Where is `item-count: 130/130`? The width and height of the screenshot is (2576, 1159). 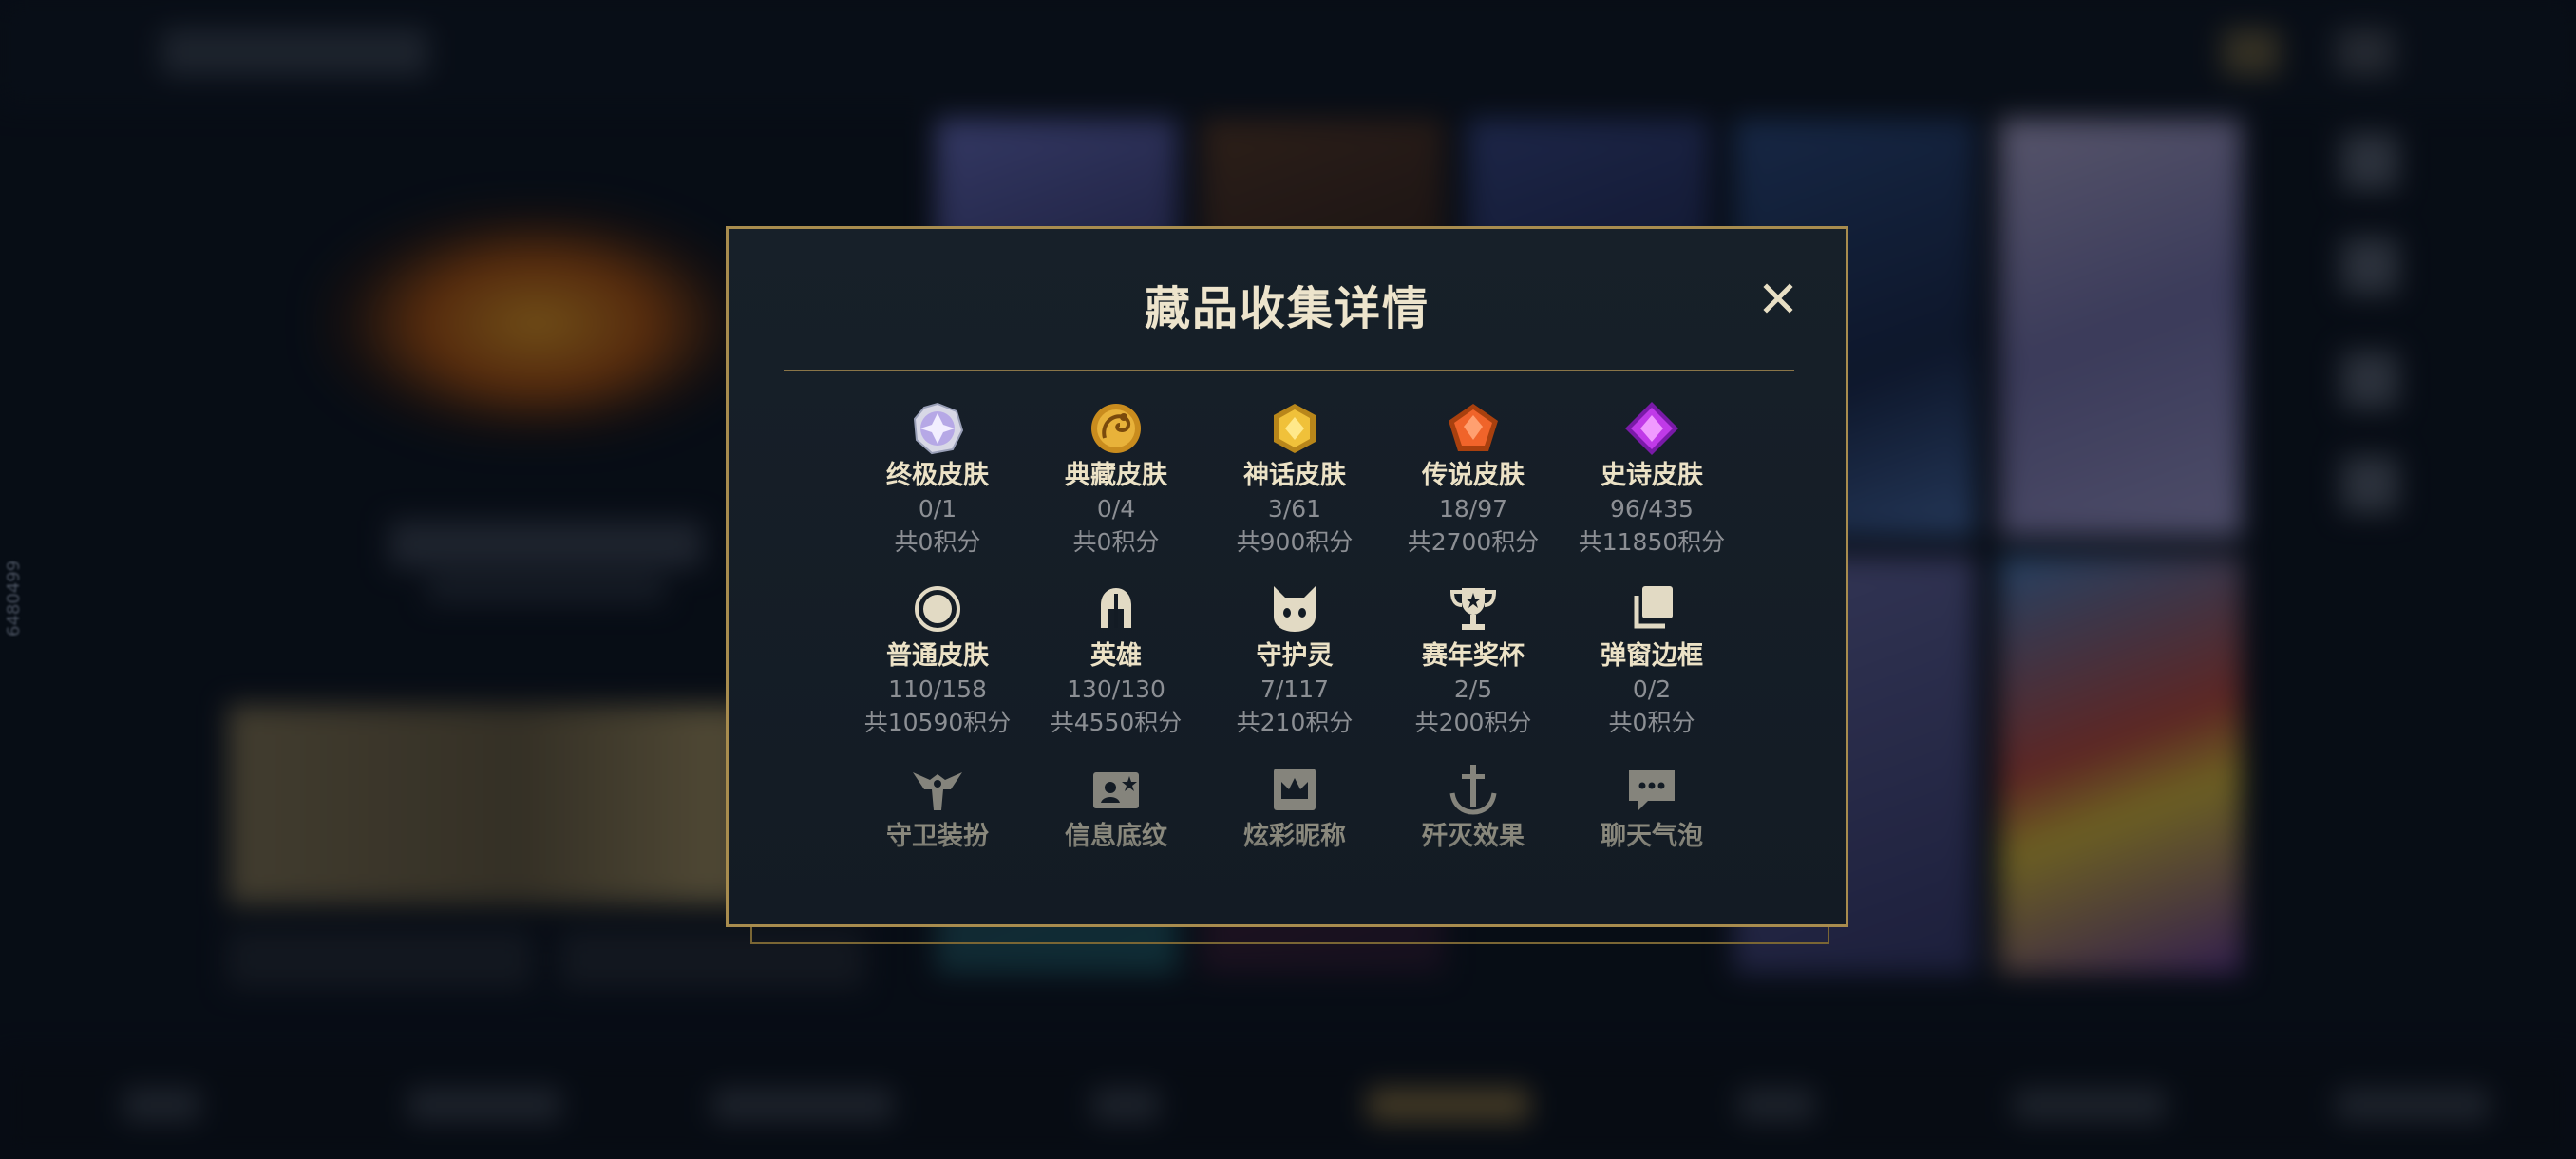
item-count: 130/130 is located at coordinates (1116, 689).